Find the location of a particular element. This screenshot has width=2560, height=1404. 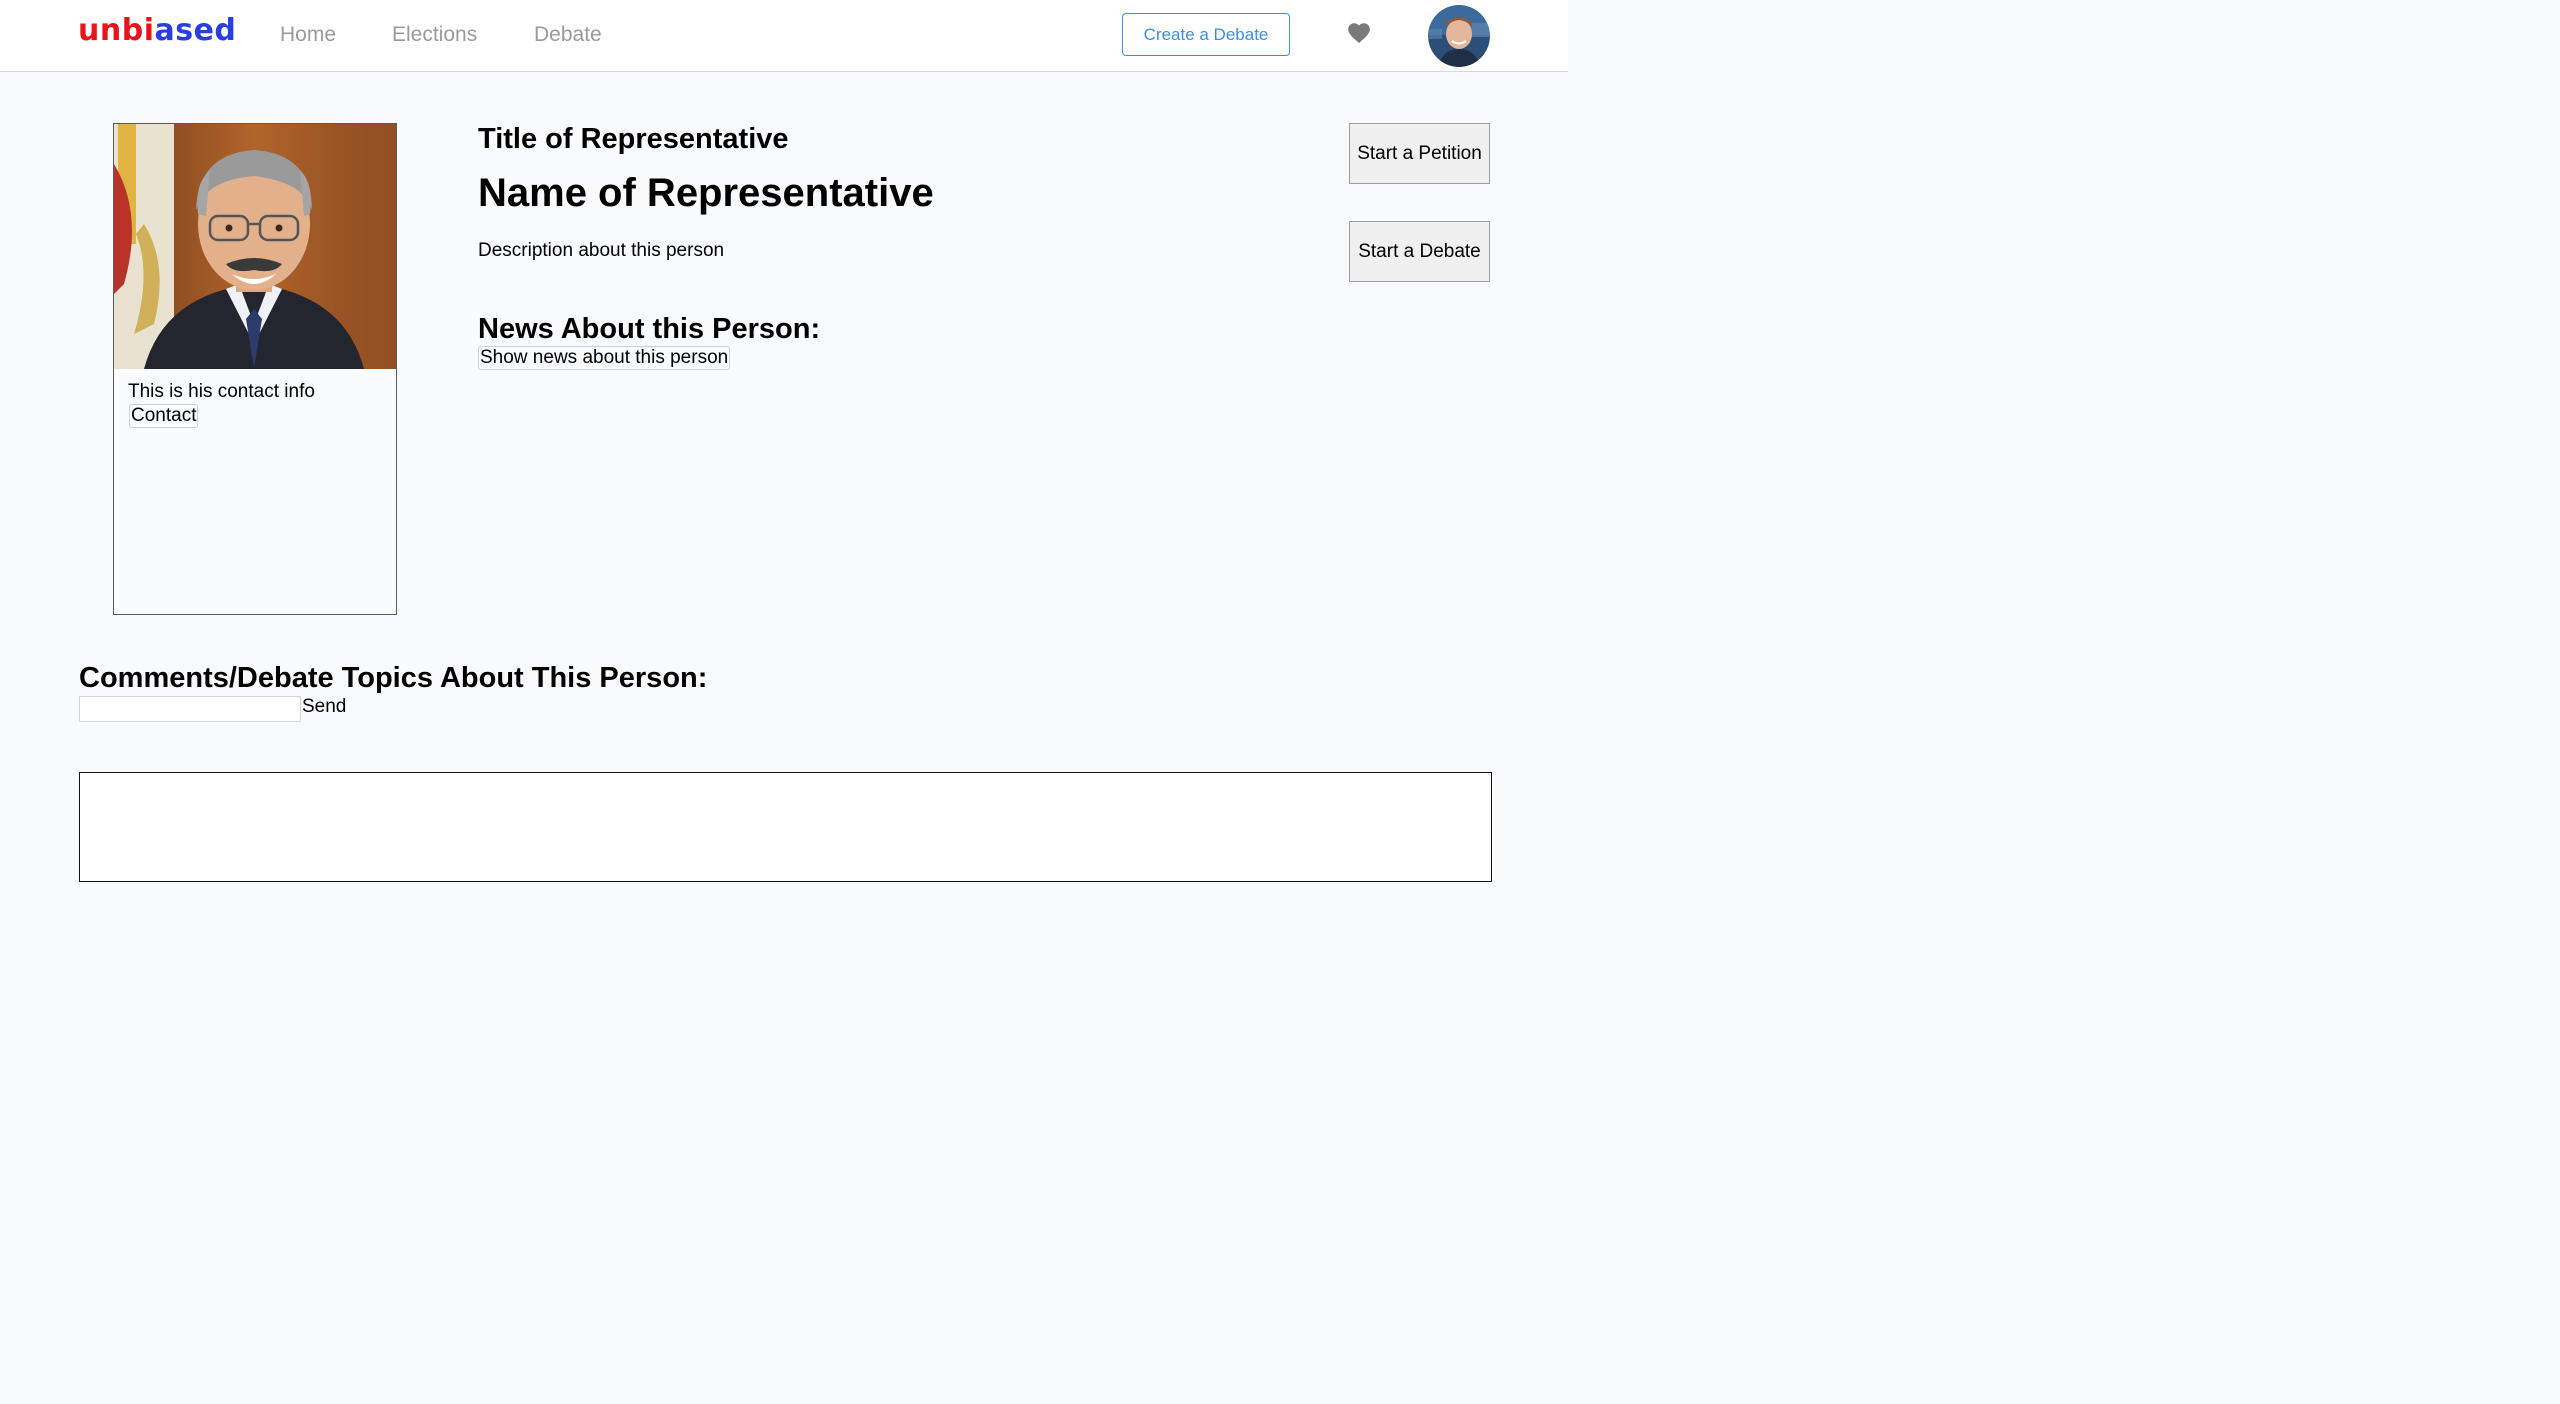

news-heading: News About this Person: is located at coordinates (649, 329).